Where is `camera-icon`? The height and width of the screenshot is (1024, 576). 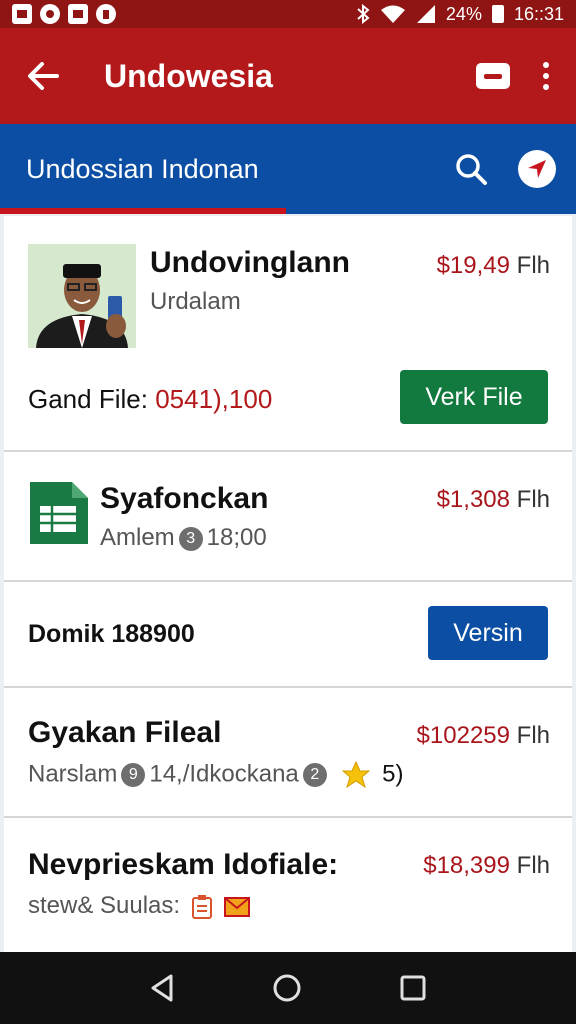 camera-icon is located at coordinates (50, 14).